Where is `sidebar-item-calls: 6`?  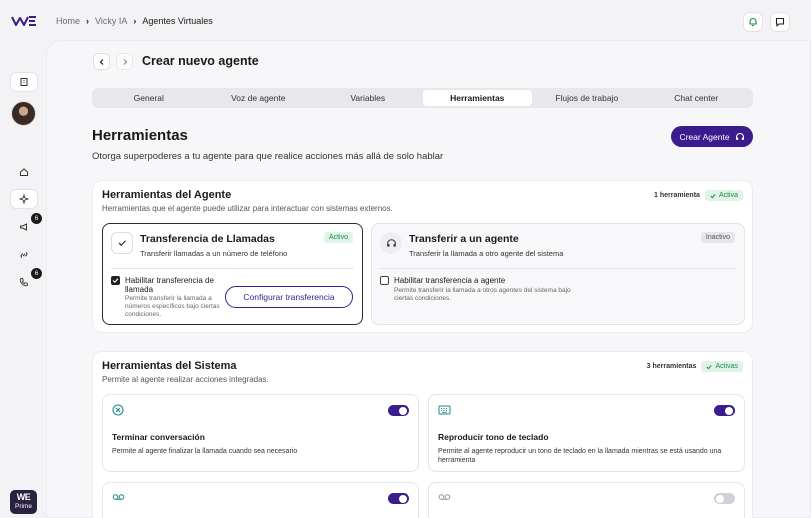
sidebar-item-calls: 6 is located at coordinates (26, 280).